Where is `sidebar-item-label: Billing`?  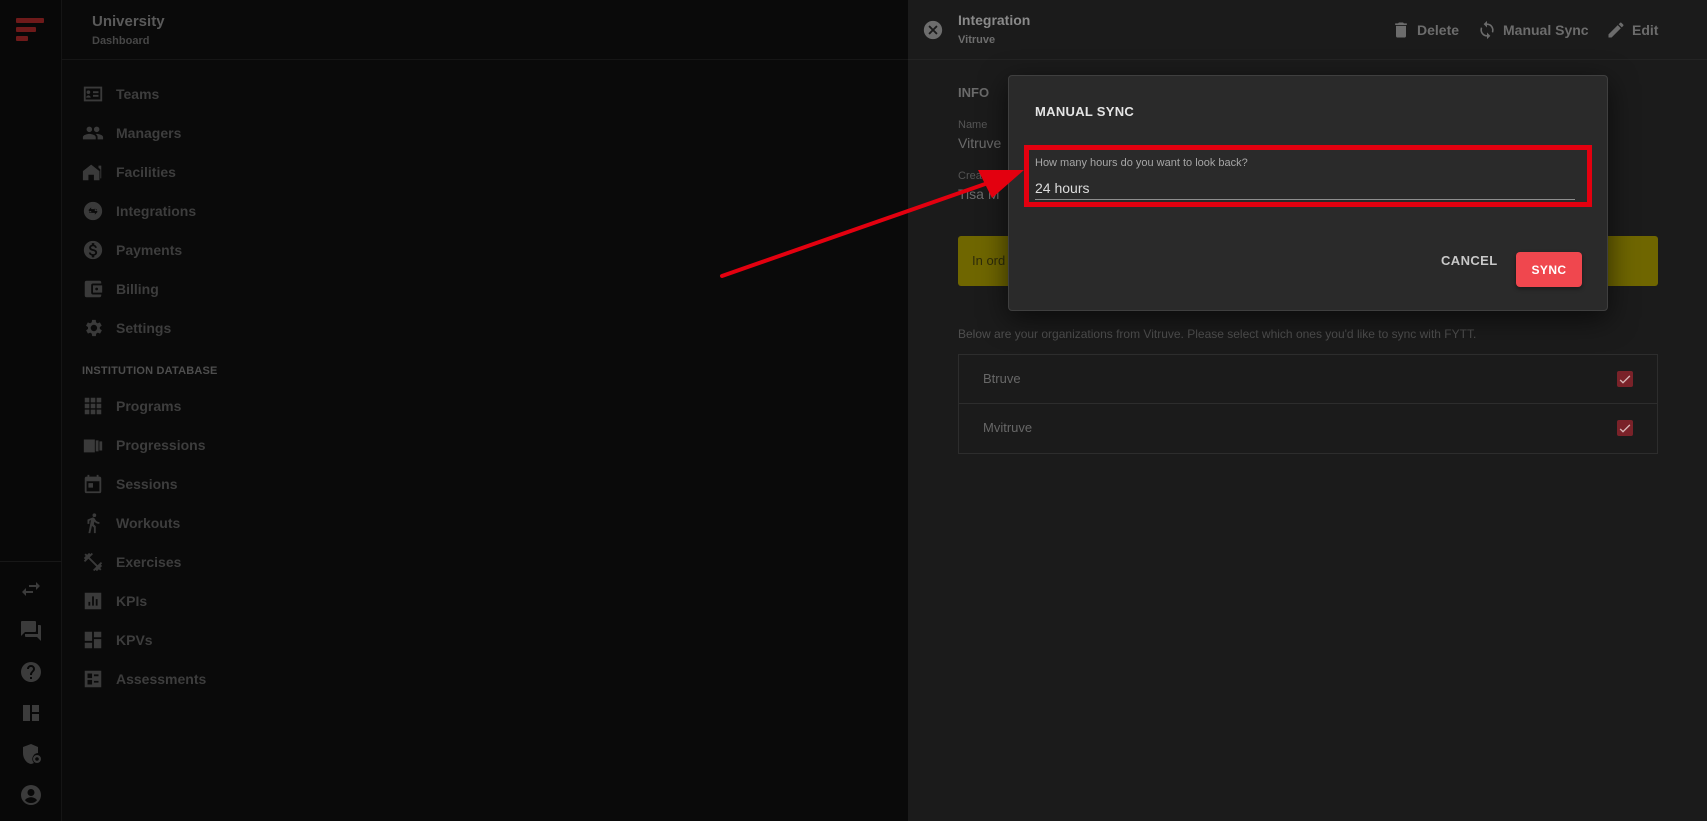 sidebar-item-label: Billing is located at coordinates (137, 289).